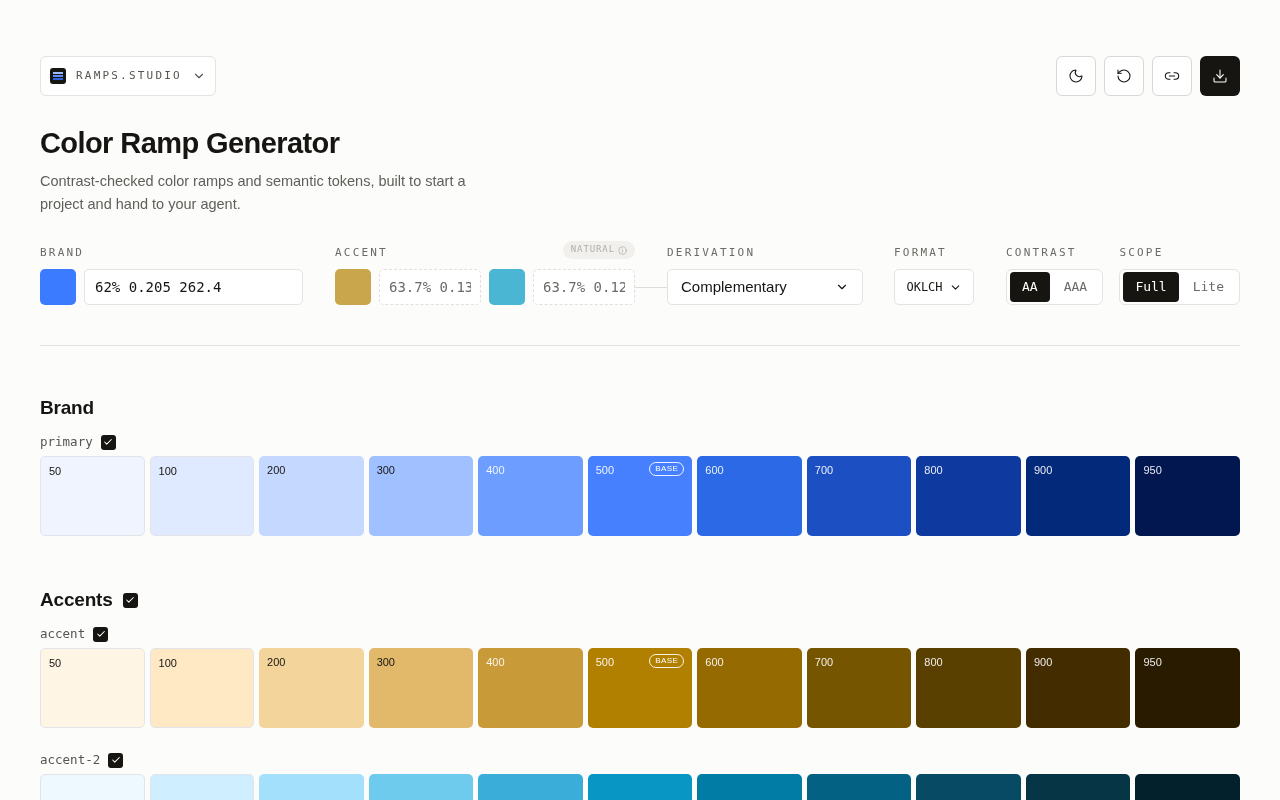 Image resolution: width=1280 pixels, height=800 pixels. I want to click on logo-icon, so click(58, 76).